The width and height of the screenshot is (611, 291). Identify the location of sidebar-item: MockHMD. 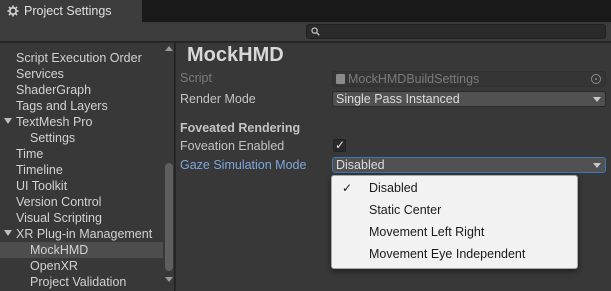
(81, 250).